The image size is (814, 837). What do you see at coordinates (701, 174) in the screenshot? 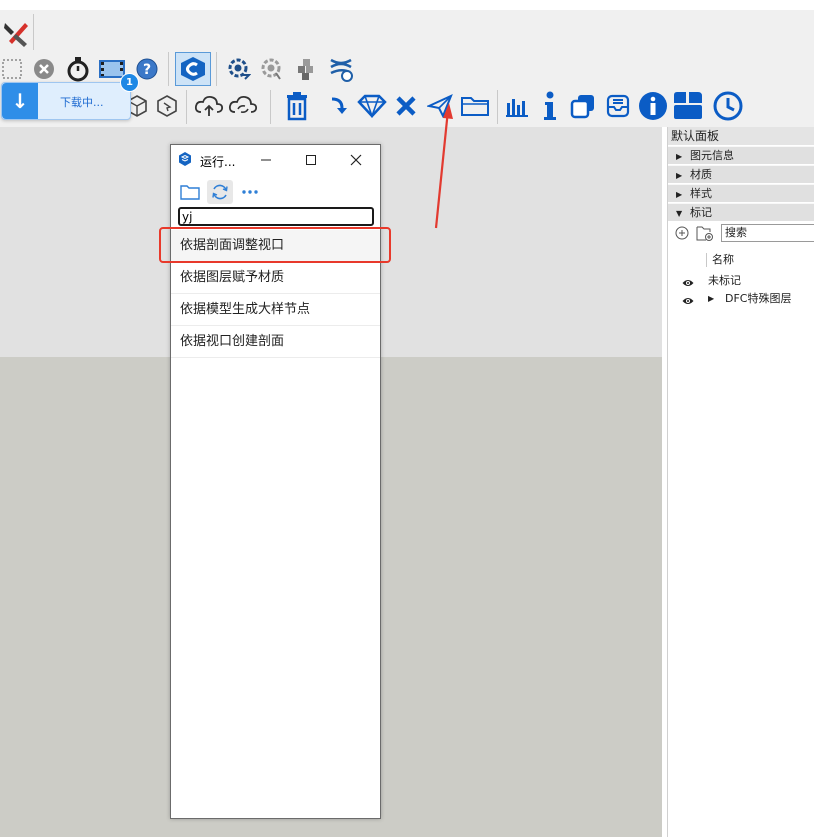
I see `section-label: 材质` at bounding box center [701, 174].